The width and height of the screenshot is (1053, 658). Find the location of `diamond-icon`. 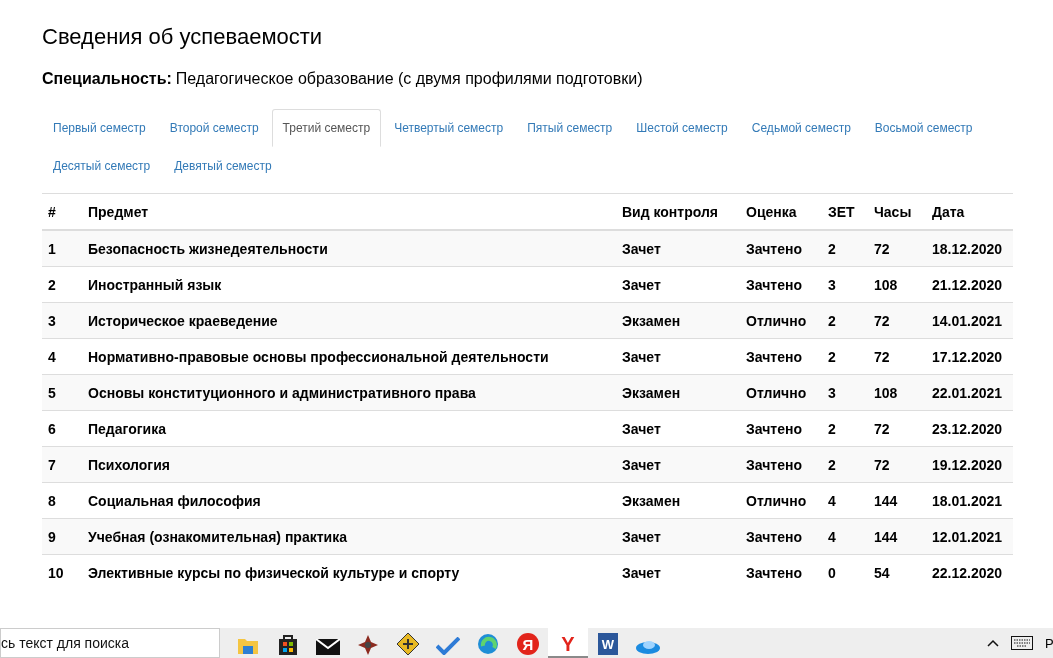

diamond-icon is located at coordinates (408, 644).